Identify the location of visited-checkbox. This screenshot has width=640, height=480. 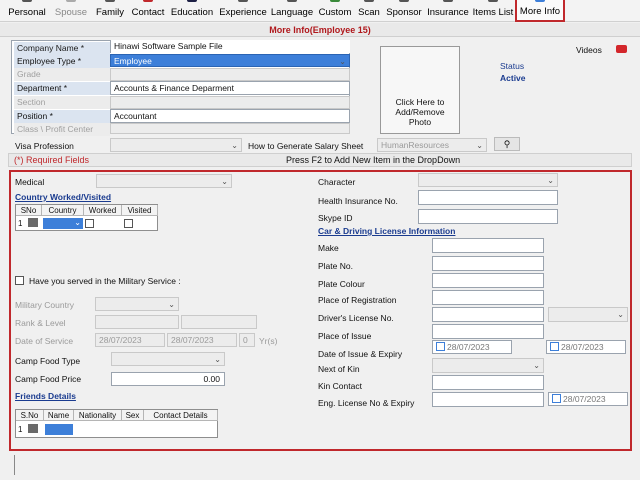
(128, 223).